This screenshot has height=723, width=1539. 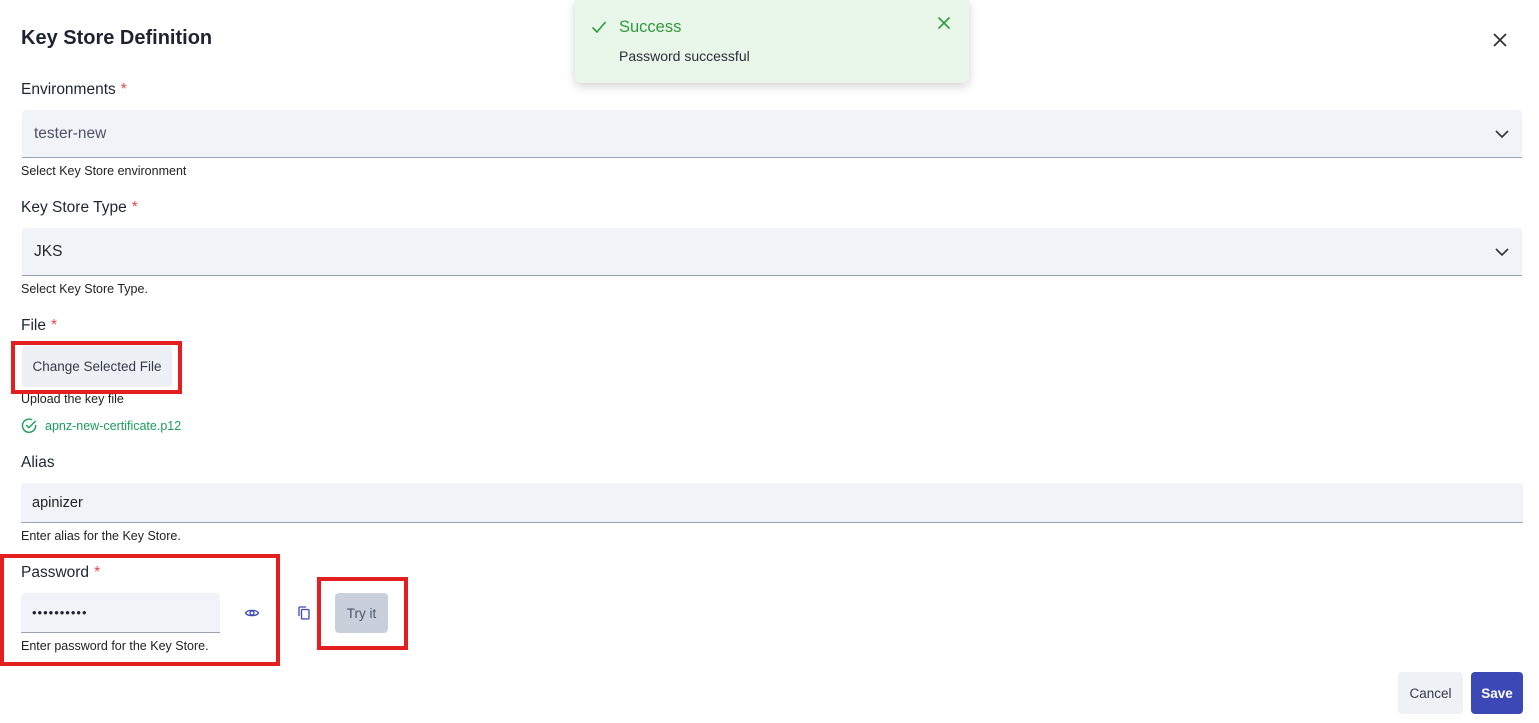 I want to click on environments-value: tester-new, so click(x=70, y=133).